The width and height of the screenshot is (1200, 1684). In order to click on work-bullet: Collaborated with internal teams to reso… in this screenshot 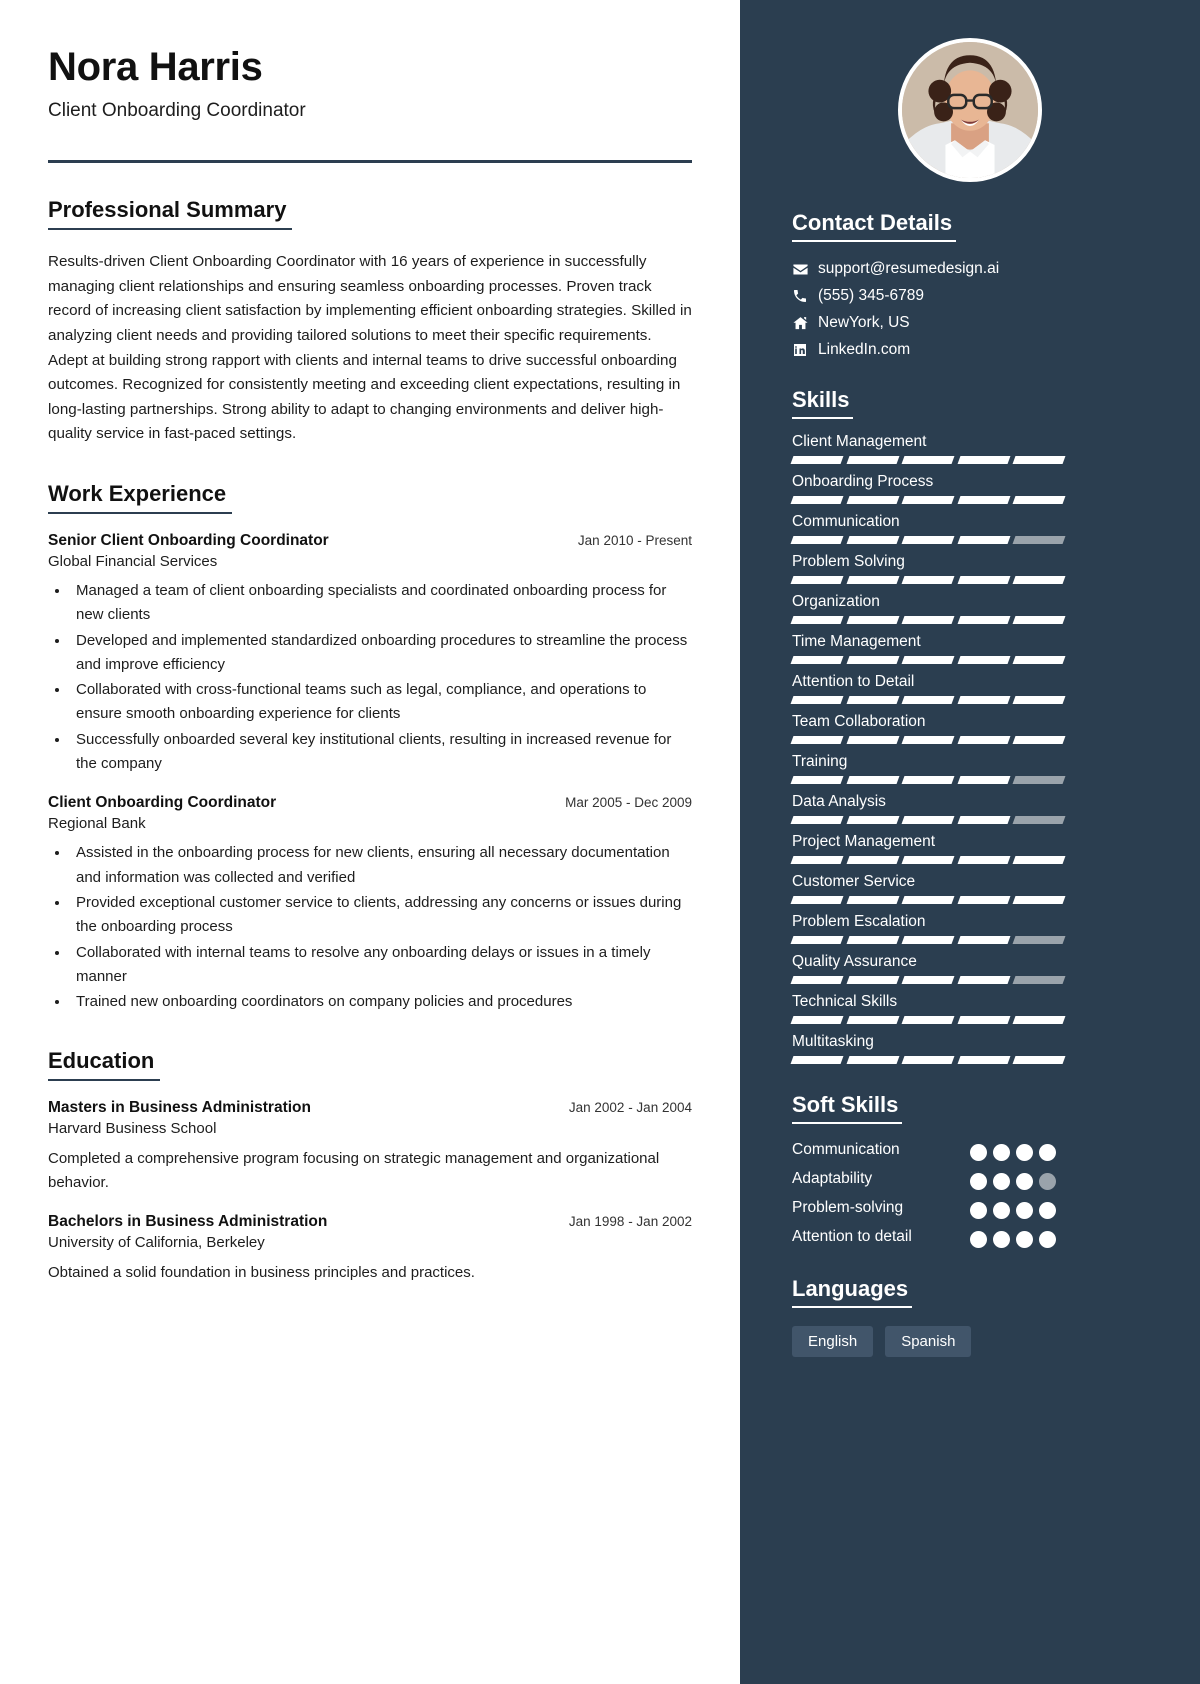, I will do `click(381, 965)`.